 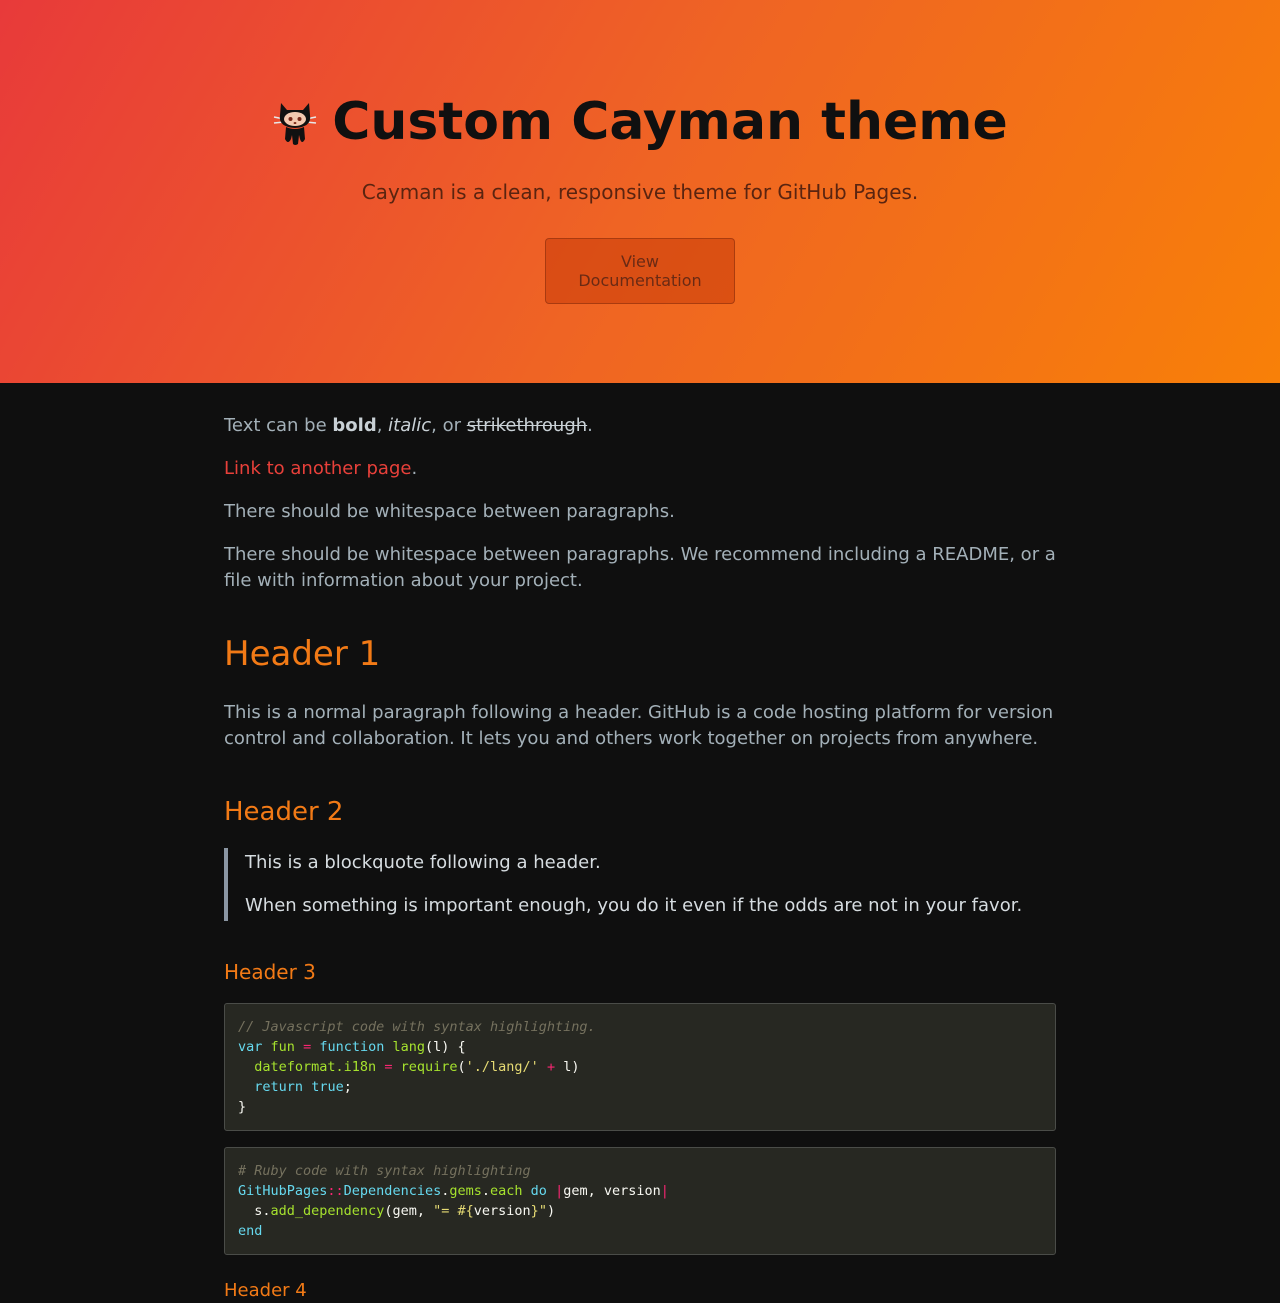 What do you see at coordinates (571, 1067) in the screenshot?
I see `code-token: l)` at bounding box center [571, 1067].